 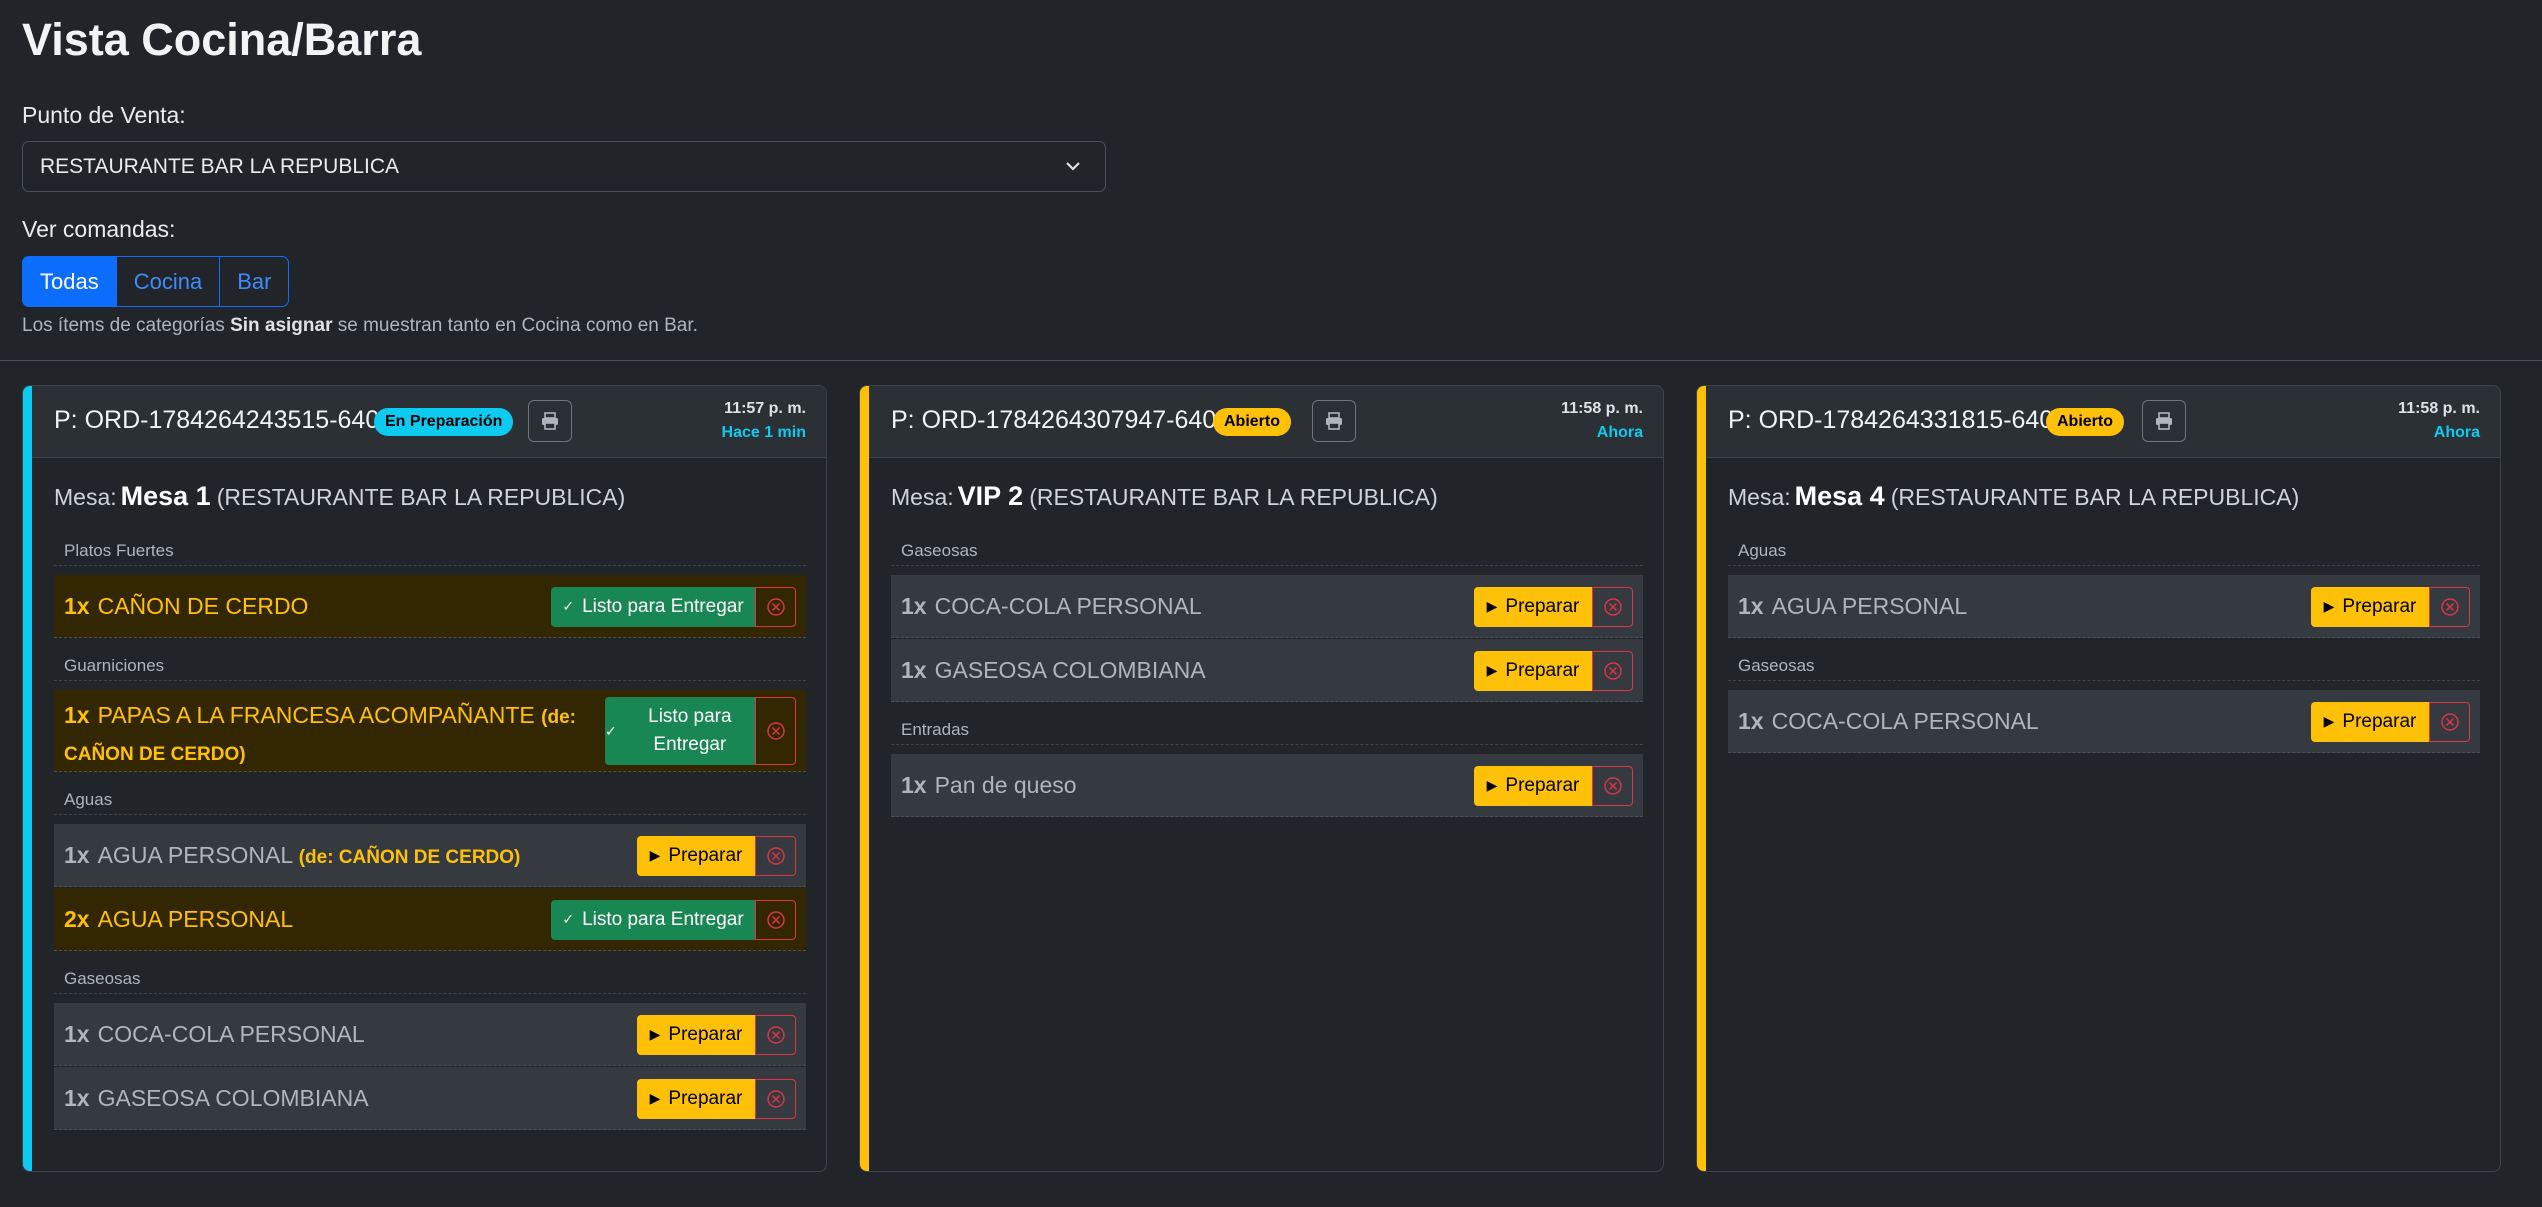 I want to click on page-title: Vista Cocina/Barra, so click(x=222, y=39).